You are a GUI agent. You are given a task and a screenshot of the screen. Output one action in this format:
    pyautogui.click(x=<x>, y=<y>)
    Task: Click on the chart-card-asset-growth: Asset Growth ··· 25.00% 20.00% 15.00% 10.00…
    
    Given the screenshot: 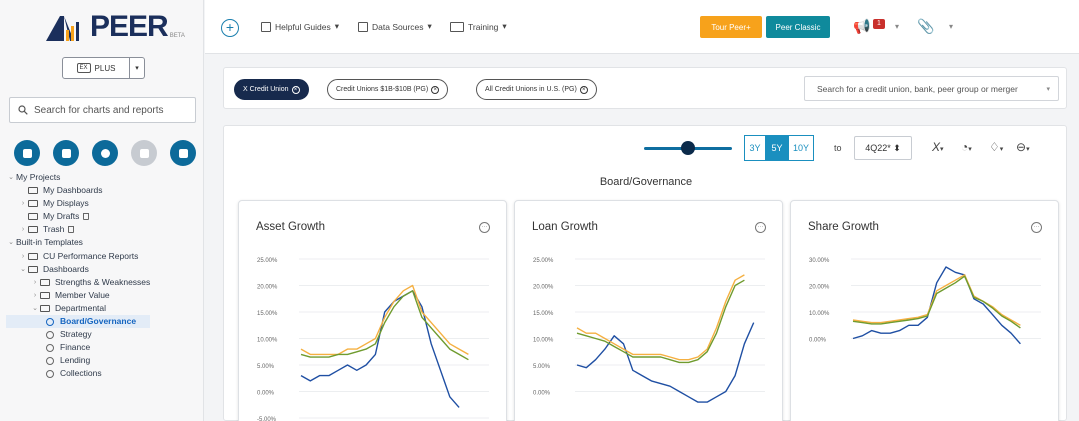 What is the action you would take?
    pyautogui.click(x=372, y=310)
    